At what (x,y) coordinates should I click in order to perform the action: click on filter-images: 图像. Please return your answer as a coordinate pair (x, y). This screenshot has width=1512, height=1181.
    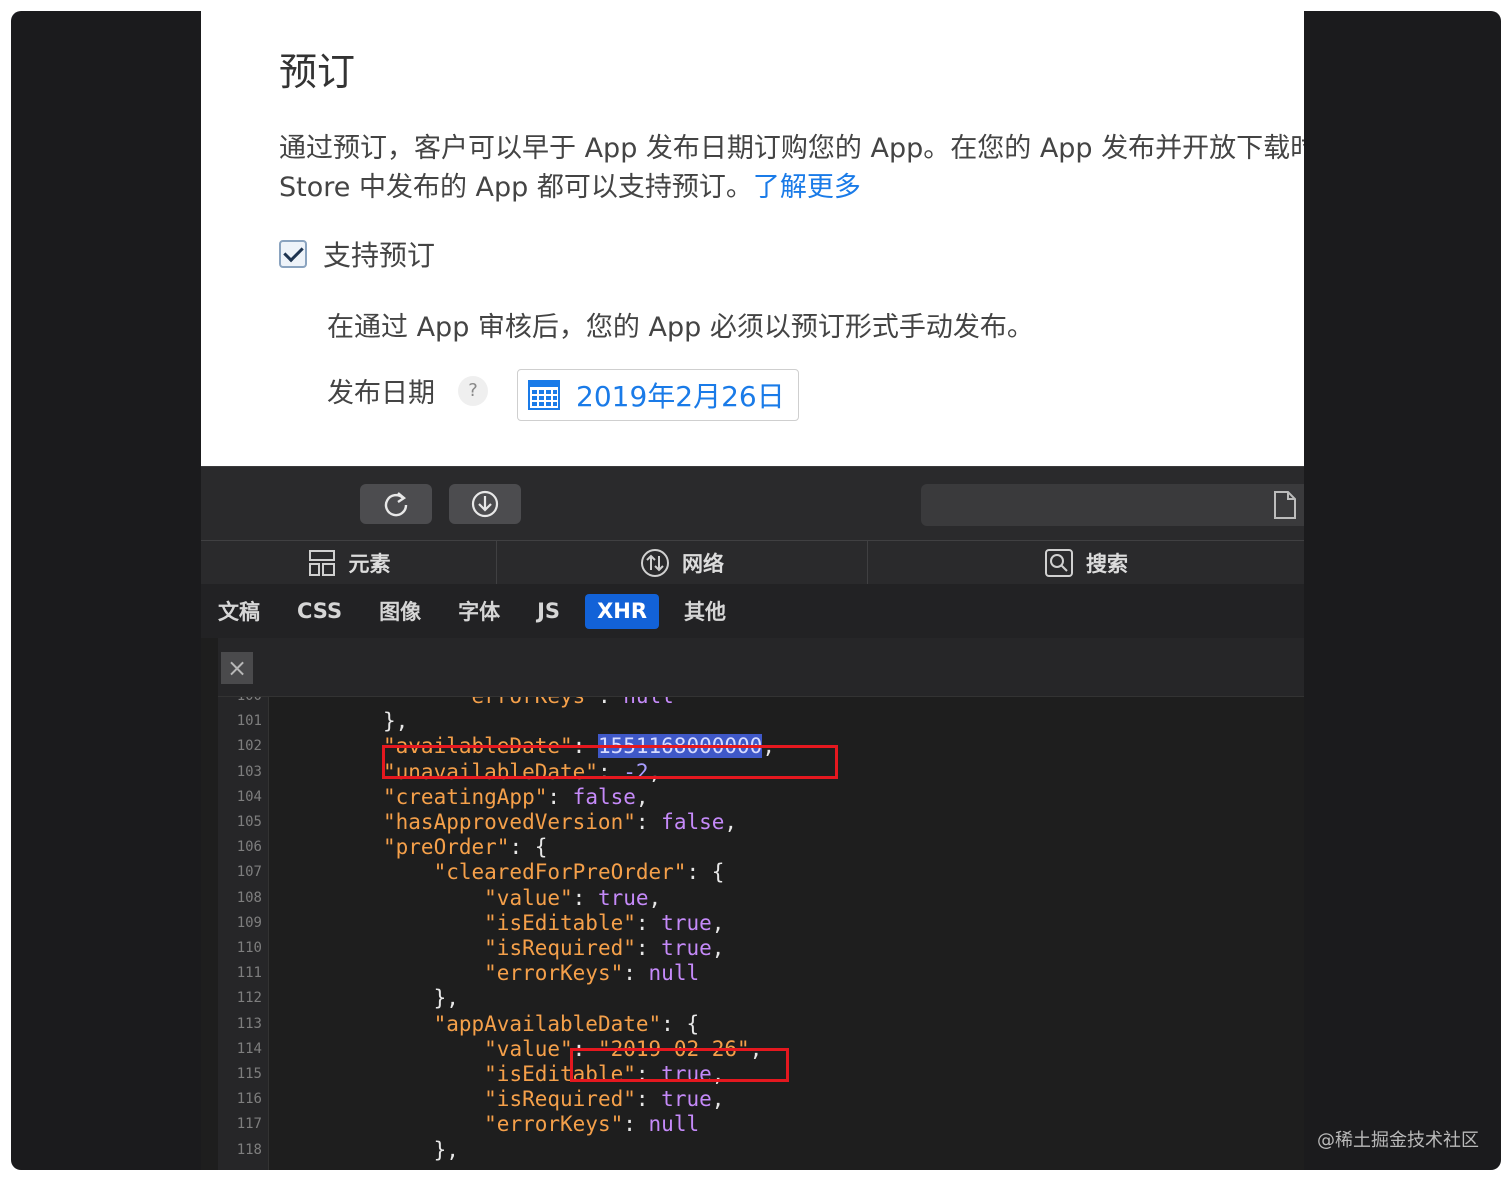
    Looking at the image, I should click on (400, 611).